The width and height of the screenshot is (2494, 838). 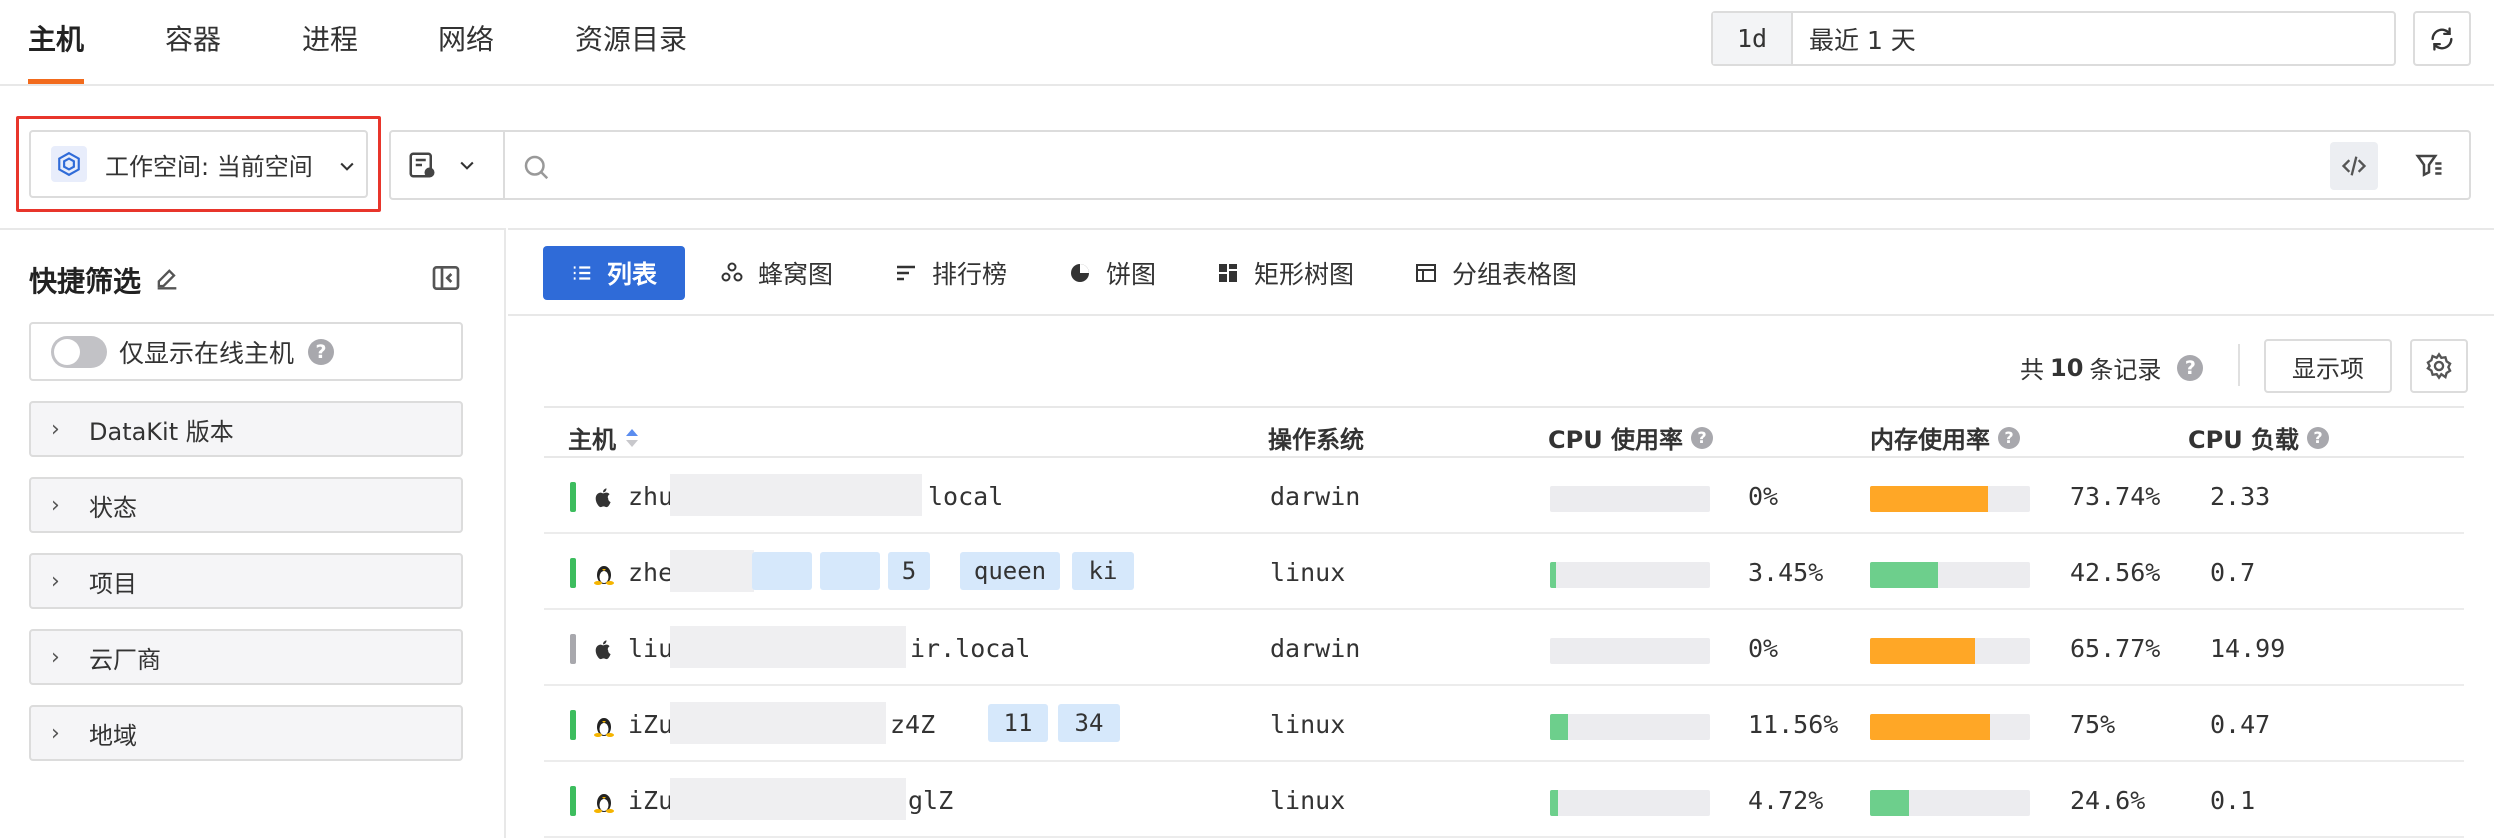 What do you see at coordinates (2429, 166) in the screenshot?
I see `advanced-filter-button` at bounding box center [2429, 166].